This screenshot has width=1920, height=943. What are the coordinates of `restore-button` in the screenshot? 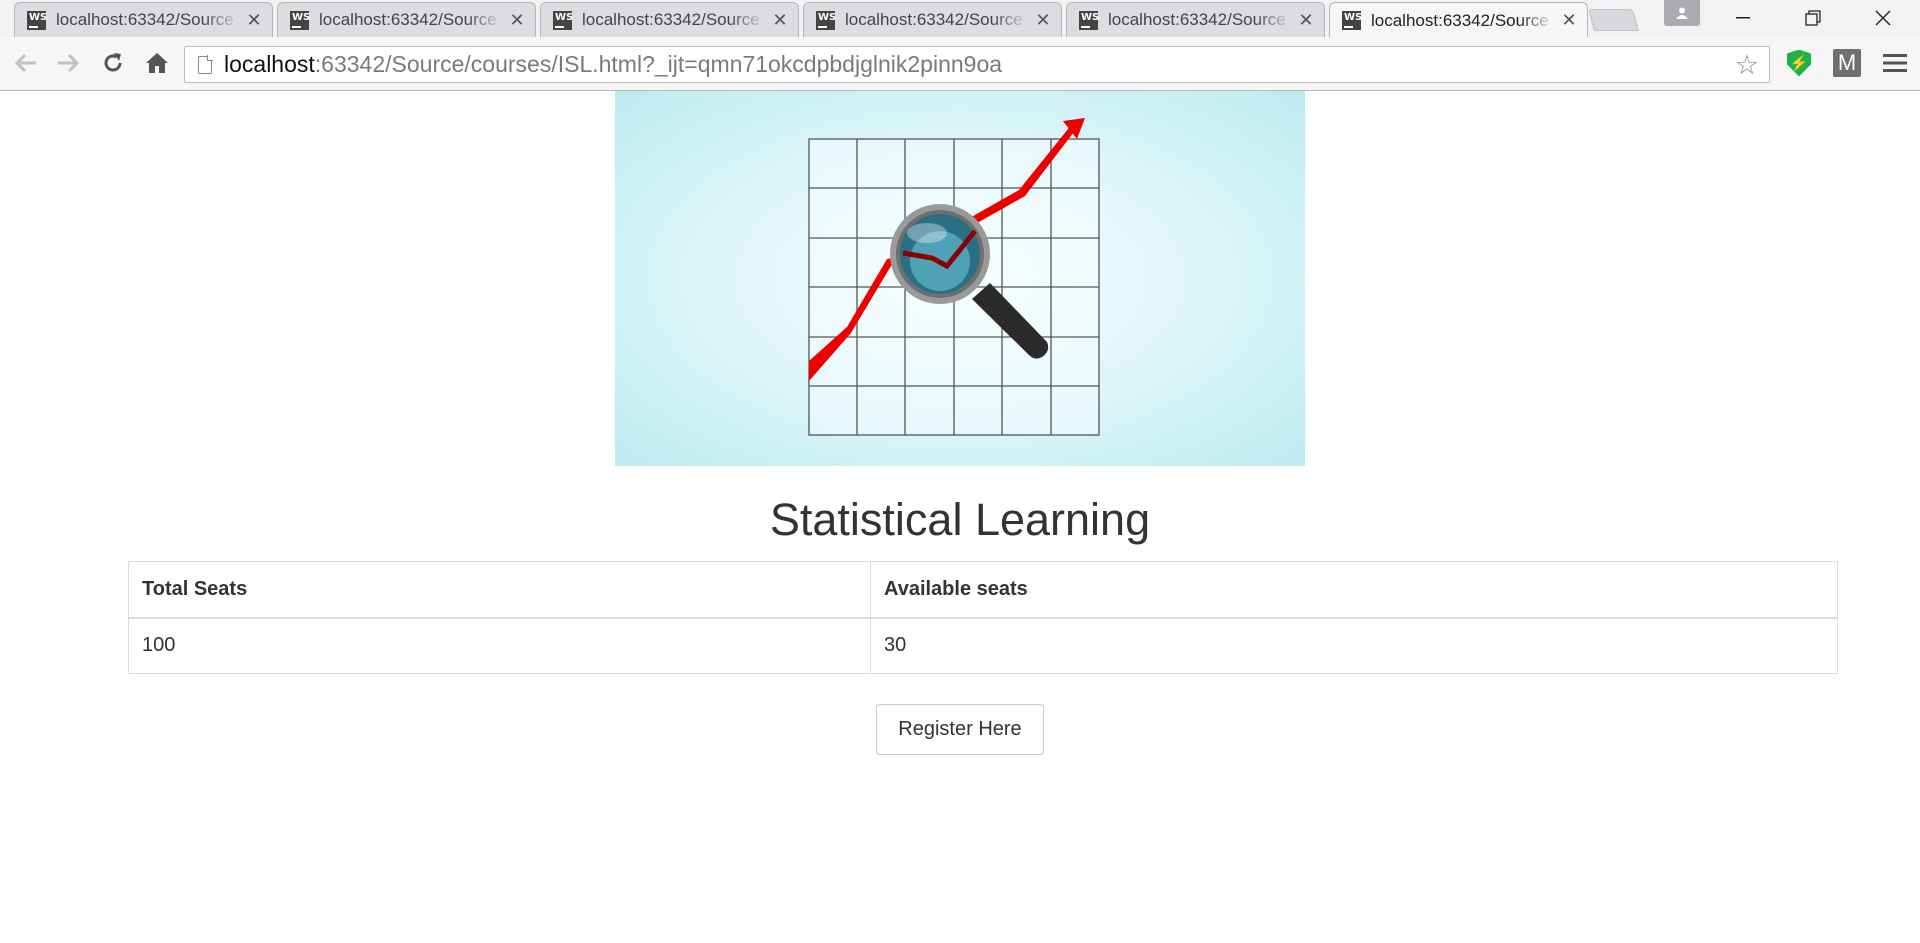 It's located at (1813, 18).